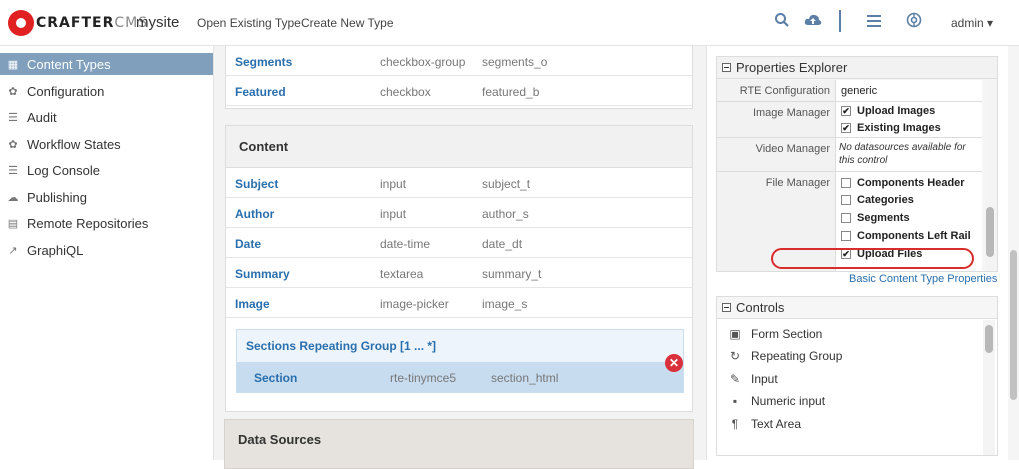  Describe the element at coordinates (899, 128) in the screenshot. I see `option-label: Existing Images` at that location.